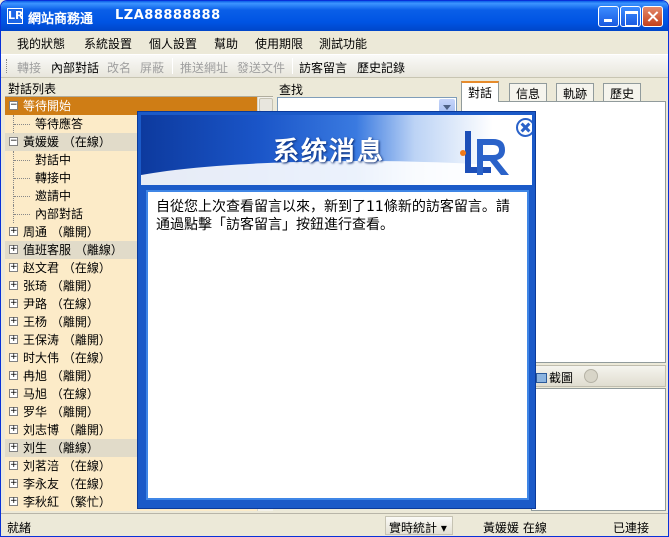 This screenshot has height=537, width=669. I want to click on window-title: 網站商務通, so click(61, 19).